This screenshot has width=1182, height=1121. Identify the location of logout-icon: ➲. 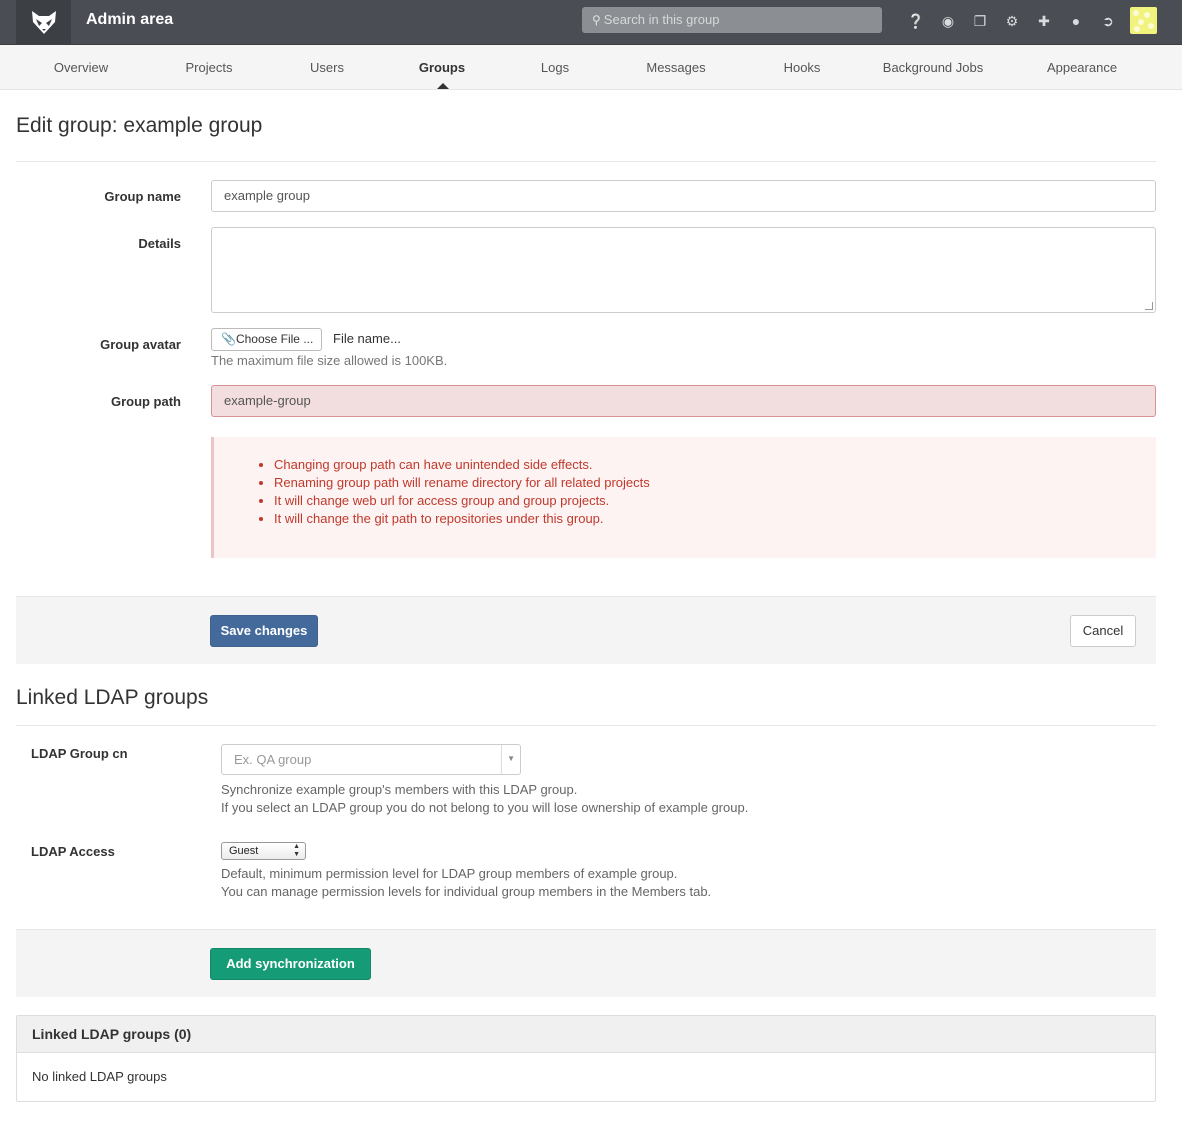
(1108, 21).